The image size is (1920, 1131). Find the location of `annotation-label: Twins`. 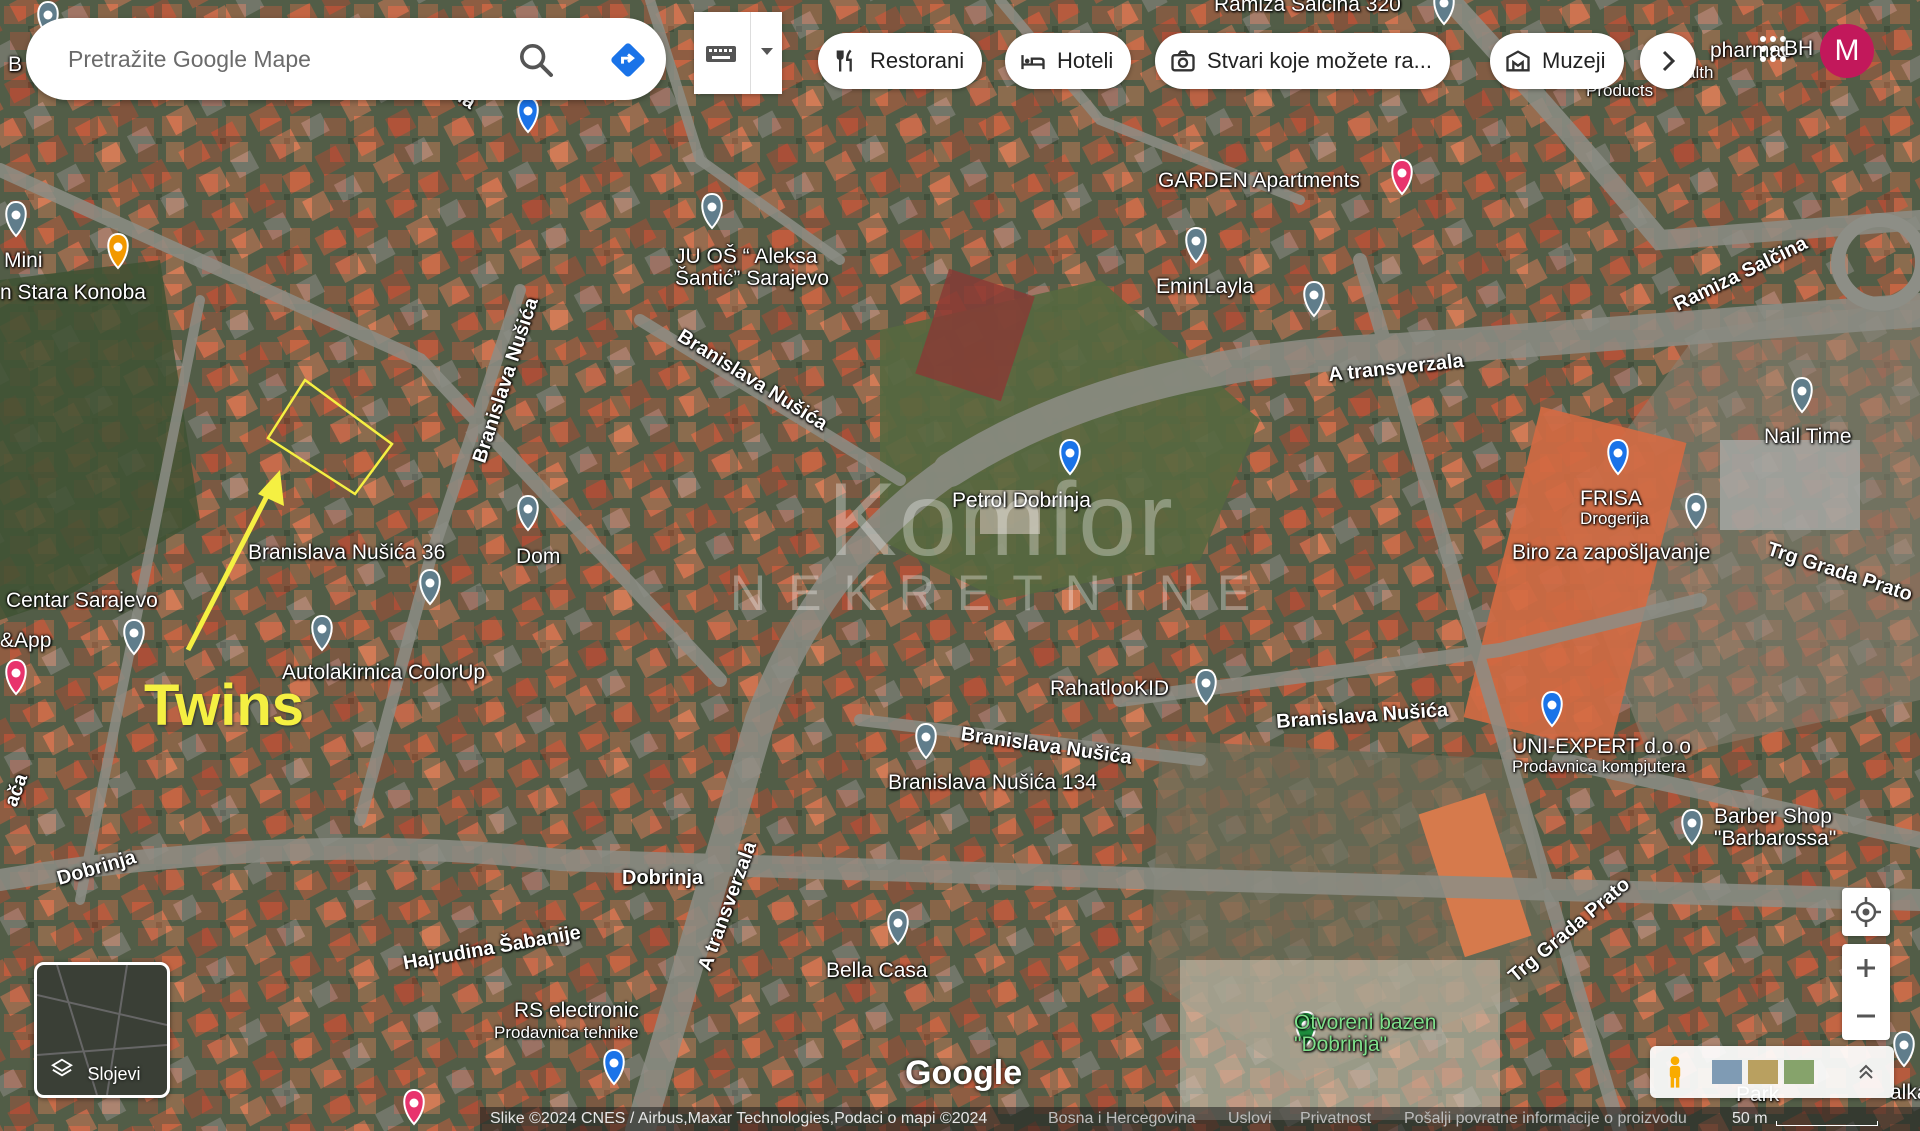

annotation-label: Twins is located at coordinates (224, 705).